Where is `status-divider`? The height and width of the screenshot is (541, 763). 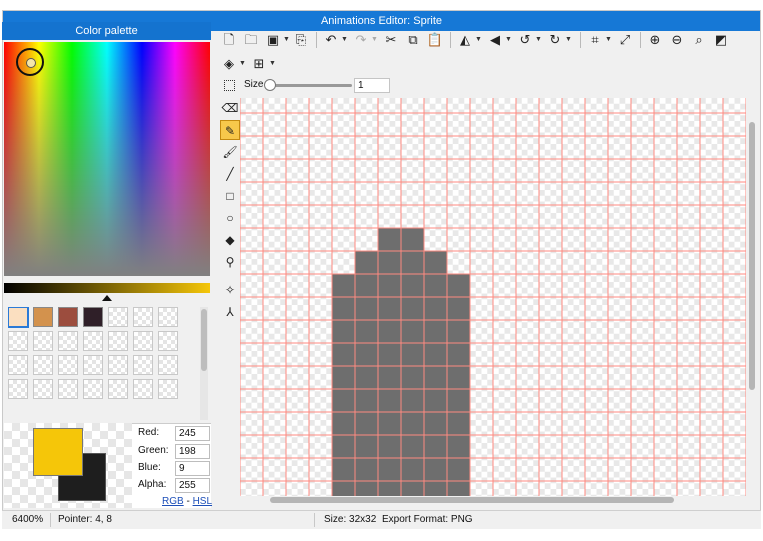
status-divider is located at coordinates (314, 520).